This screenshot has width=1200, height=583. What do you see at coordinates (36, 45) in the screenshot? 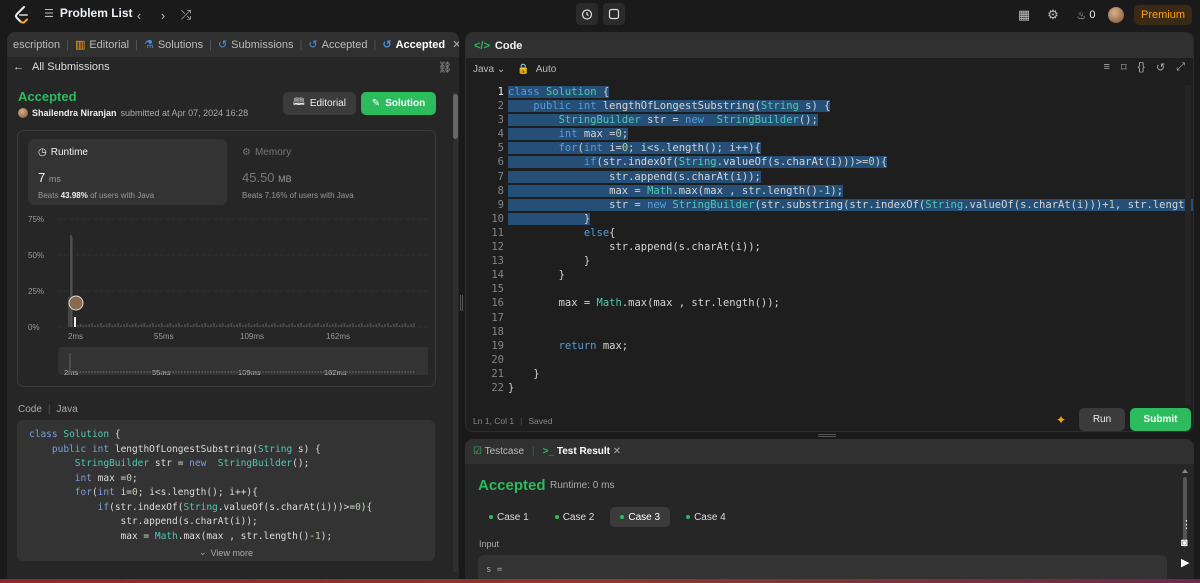
I see `tab-description: escription` at bounding box center [36, 45].